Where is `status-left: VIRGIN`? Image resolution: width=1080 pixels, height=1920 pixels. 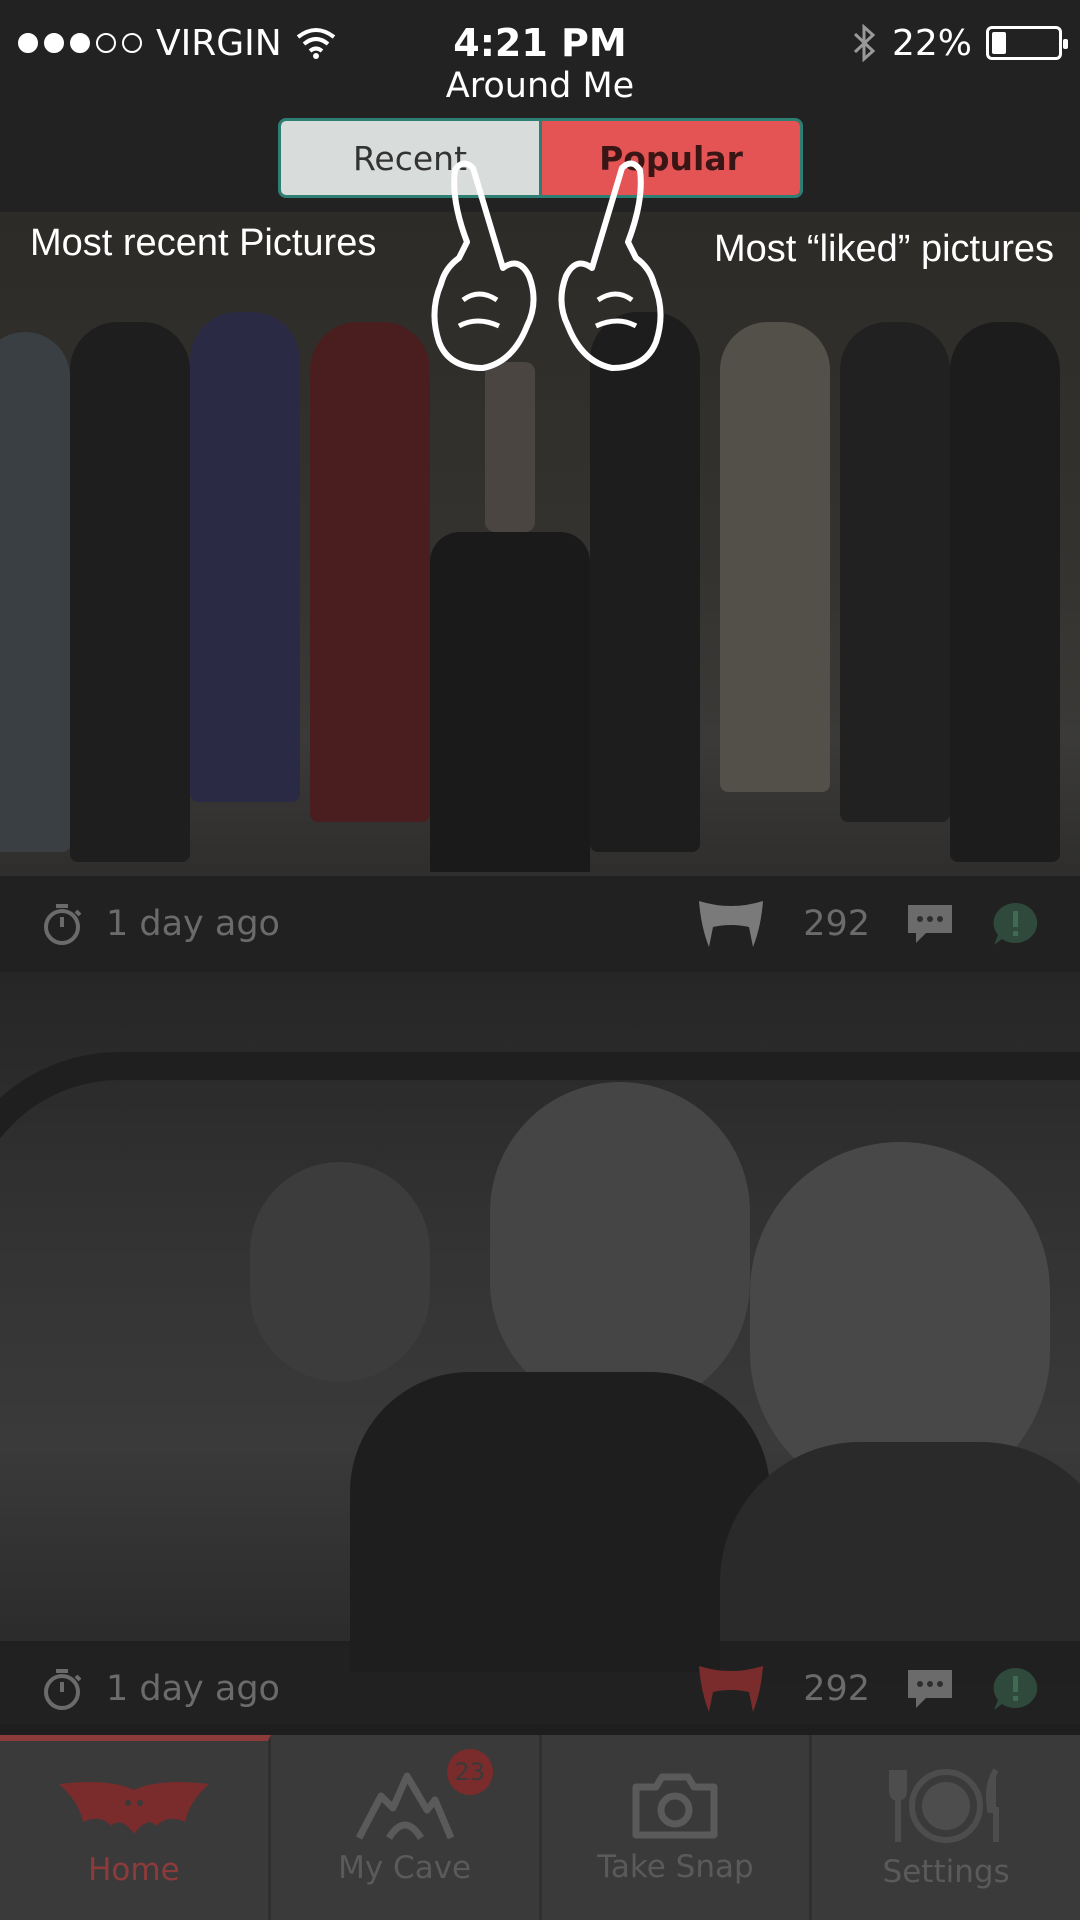
status-left: VIRGIN is located at coordinates (177, 43).